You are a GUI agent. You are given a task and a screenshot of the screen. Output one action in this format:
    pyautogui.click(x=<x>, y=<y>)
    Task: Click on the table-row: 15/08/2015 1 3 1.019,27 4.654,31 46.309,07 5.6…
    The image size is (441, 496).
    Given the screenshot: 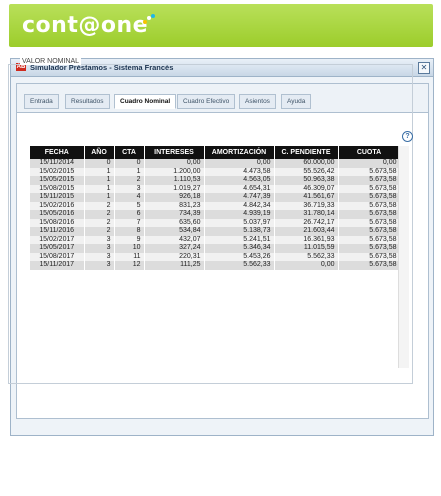 What is the action you would take?
    pyautogui.click(x=215, y=188)
    